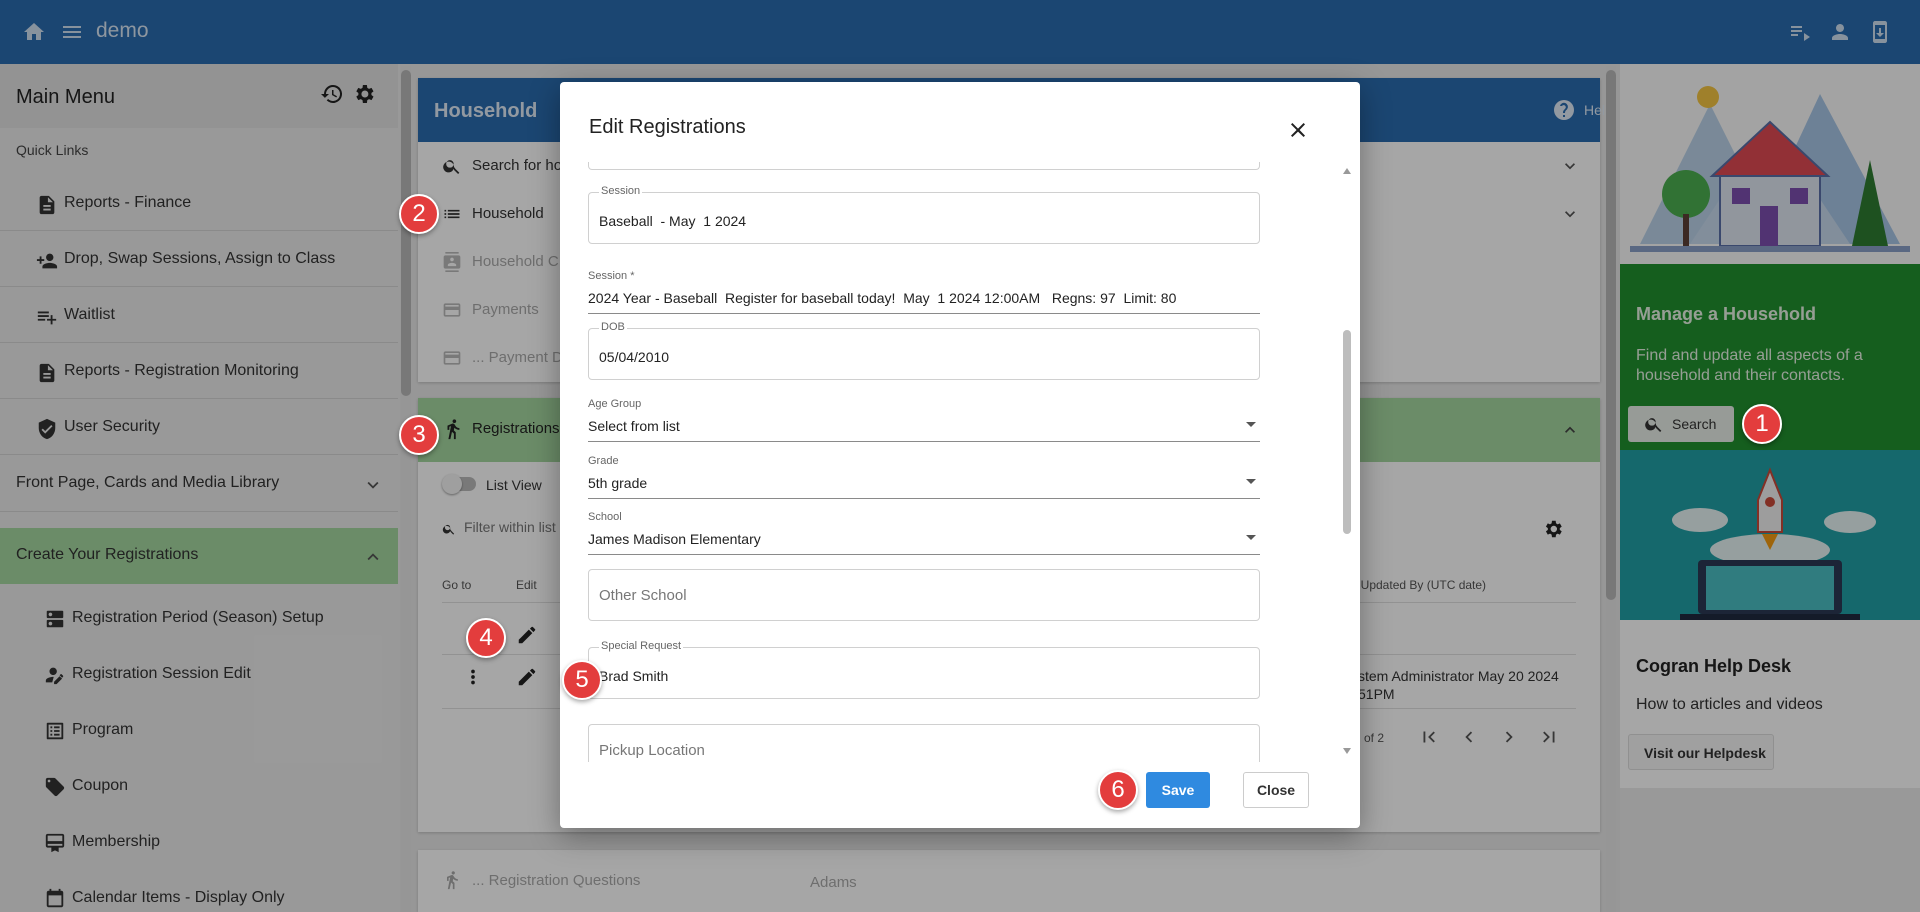  What do you see at coordinates (611, 276) in the screenshot?
I see `field-label: Session *` at bounding box center [611, 276].